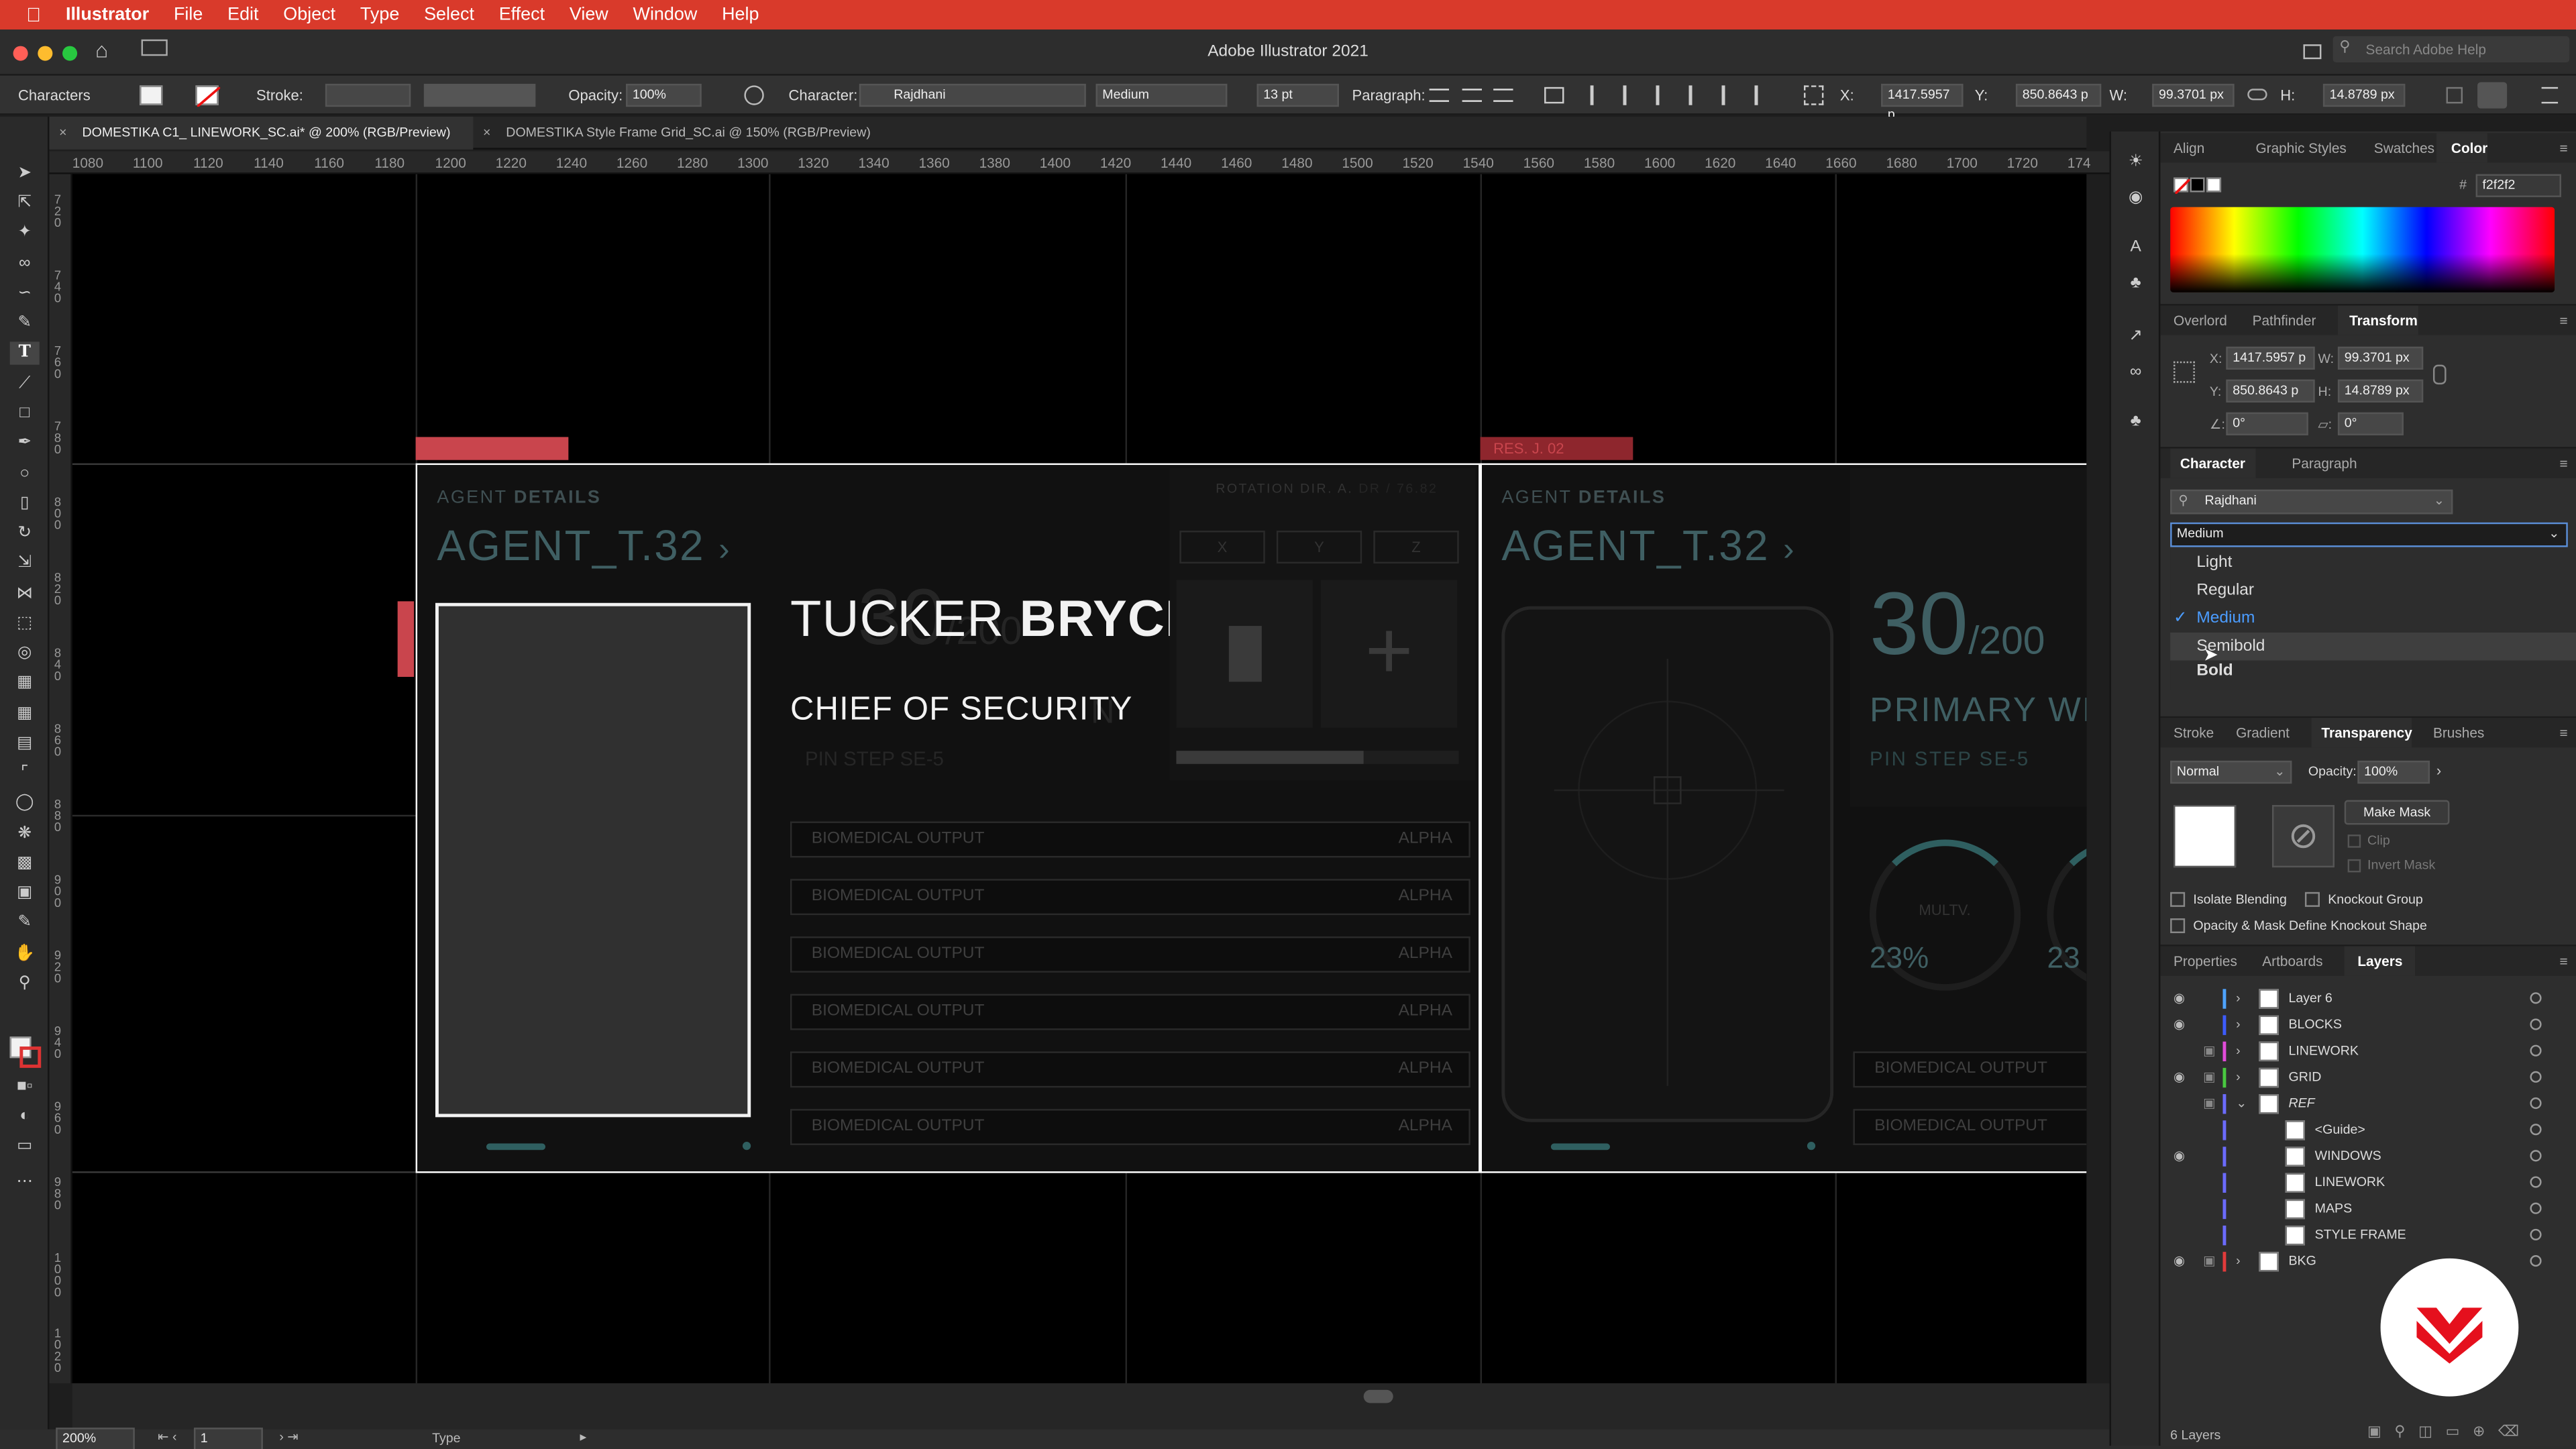  What do you see at coordinates (2136, 284) in the screenshot?
I see `symbols-icon: ♣` at bounding box center [2136, 284].